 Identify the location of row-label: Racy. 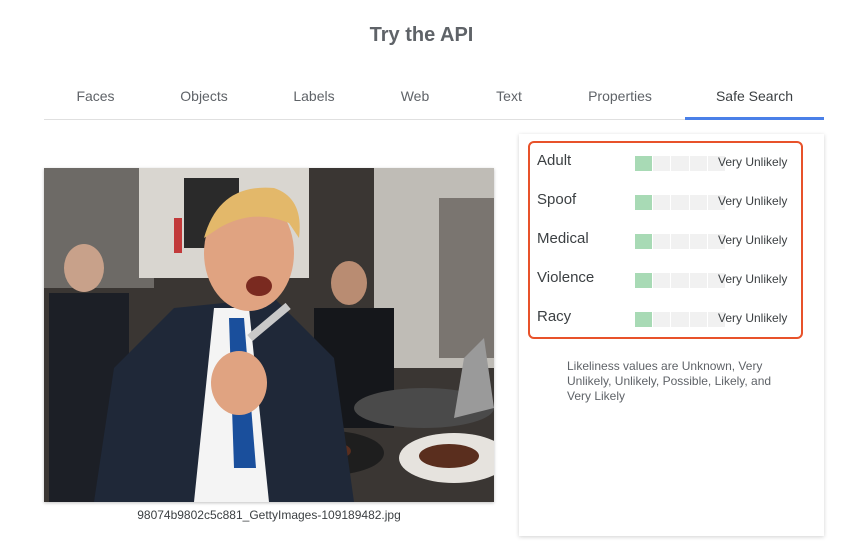
(554, 316).